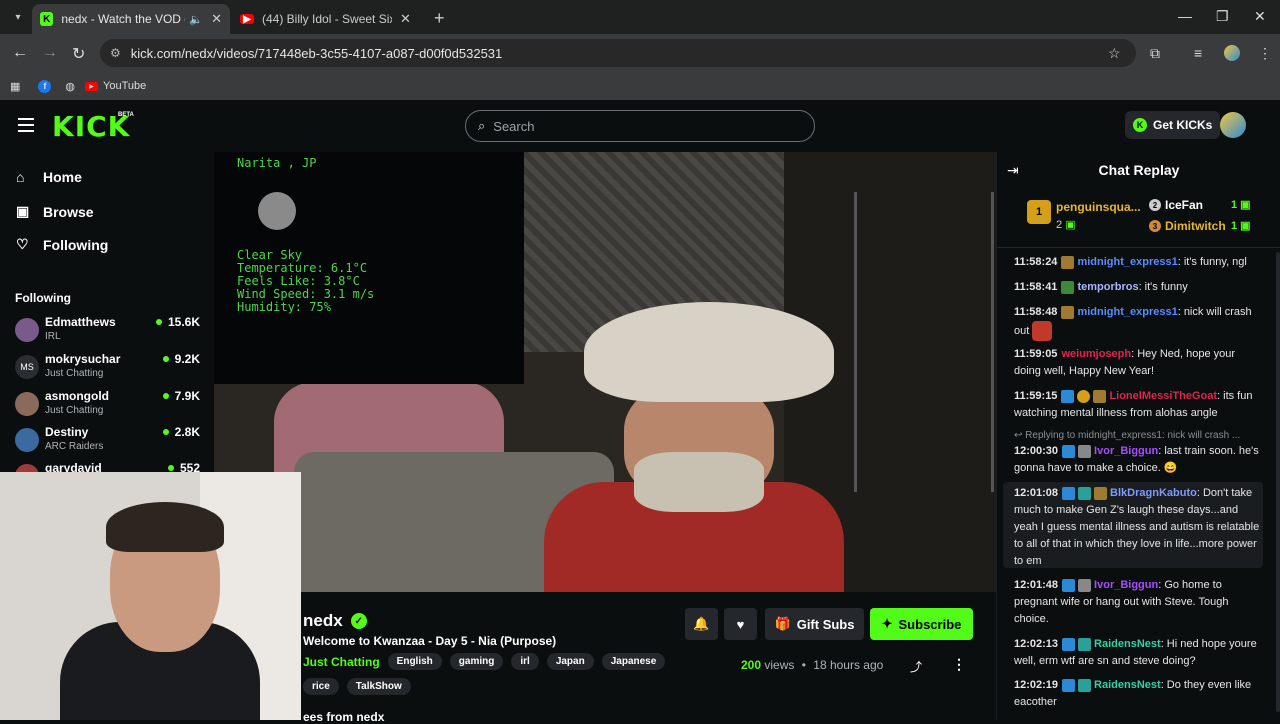  What do you see at coordinates (125, 86) in the screenshot?
I see `bookmark-label: YouTube` at bounding box center [125, 86].